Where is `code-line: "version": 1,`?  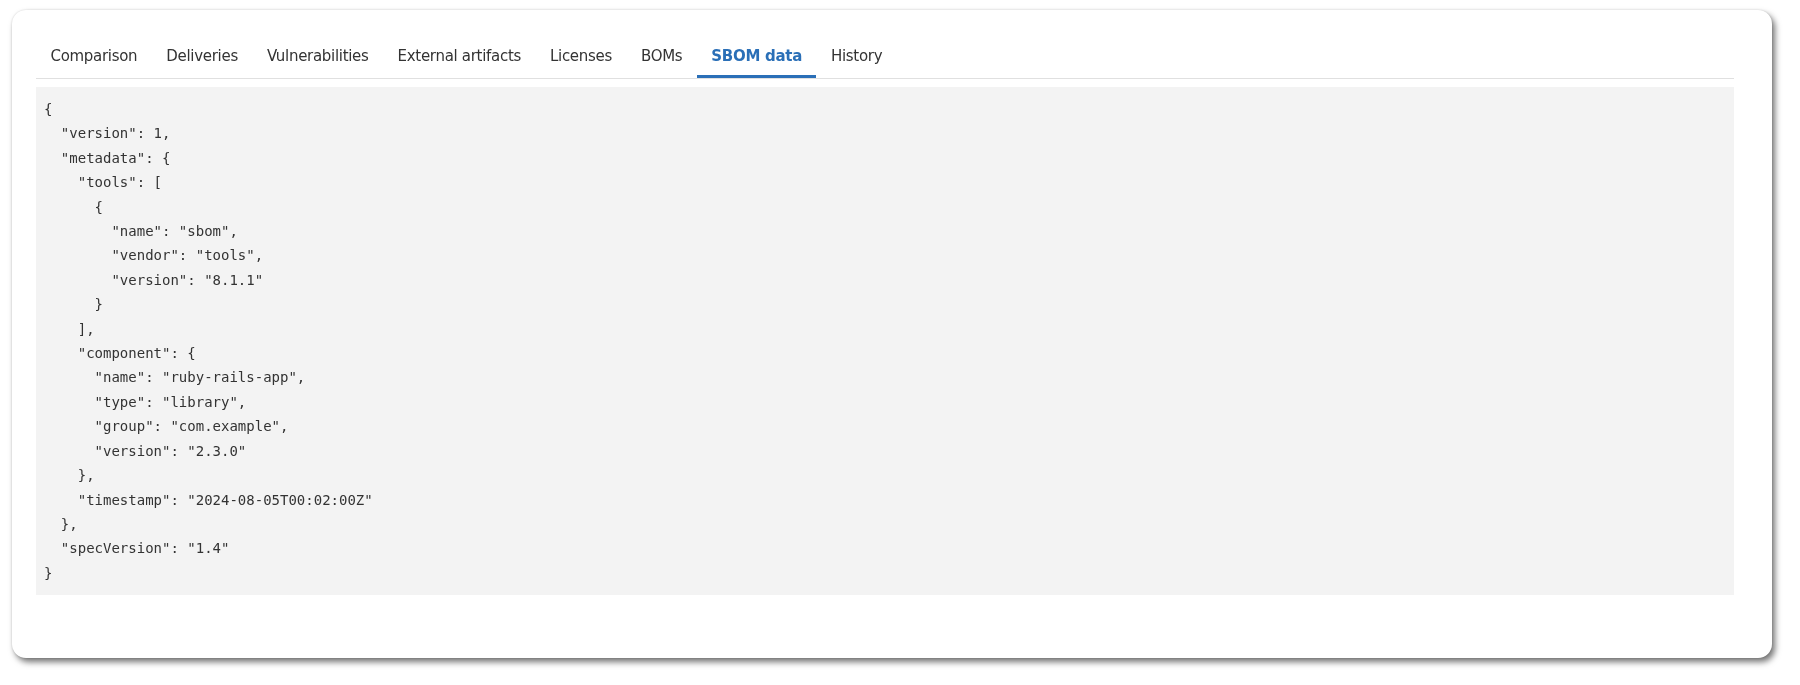 code-line: "version": 1, is located at coordinates (115, 134).